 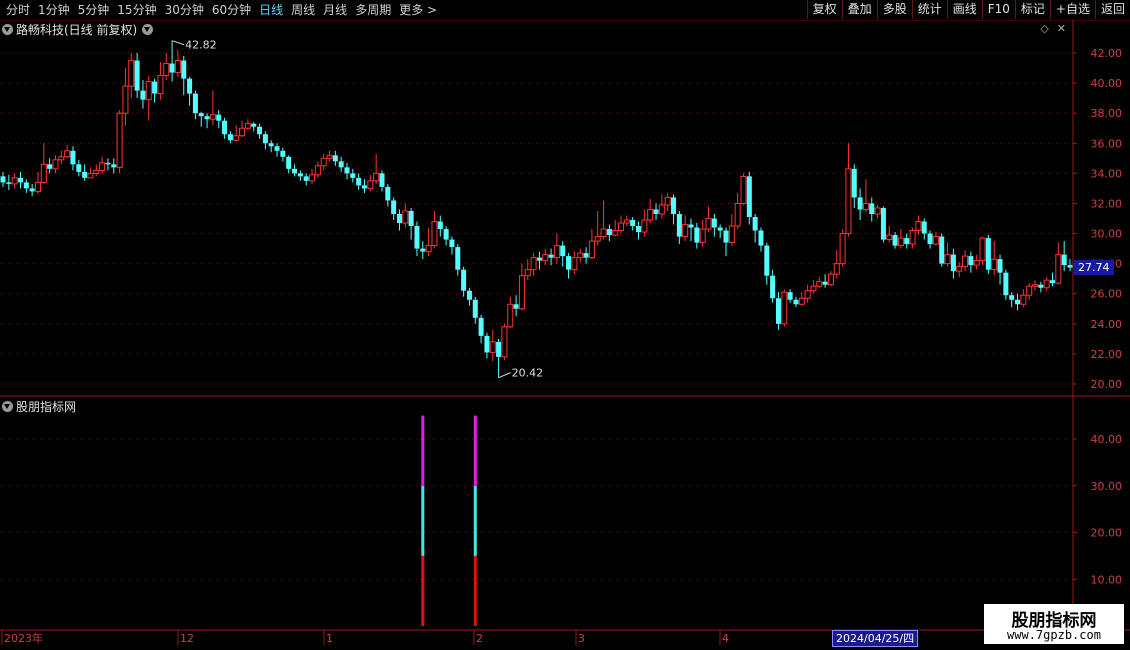 What do you see at coordinates (1107, 294) in the screenshot?
I see `y-tick-label: 26.00` at bounding box center [1107, 294].